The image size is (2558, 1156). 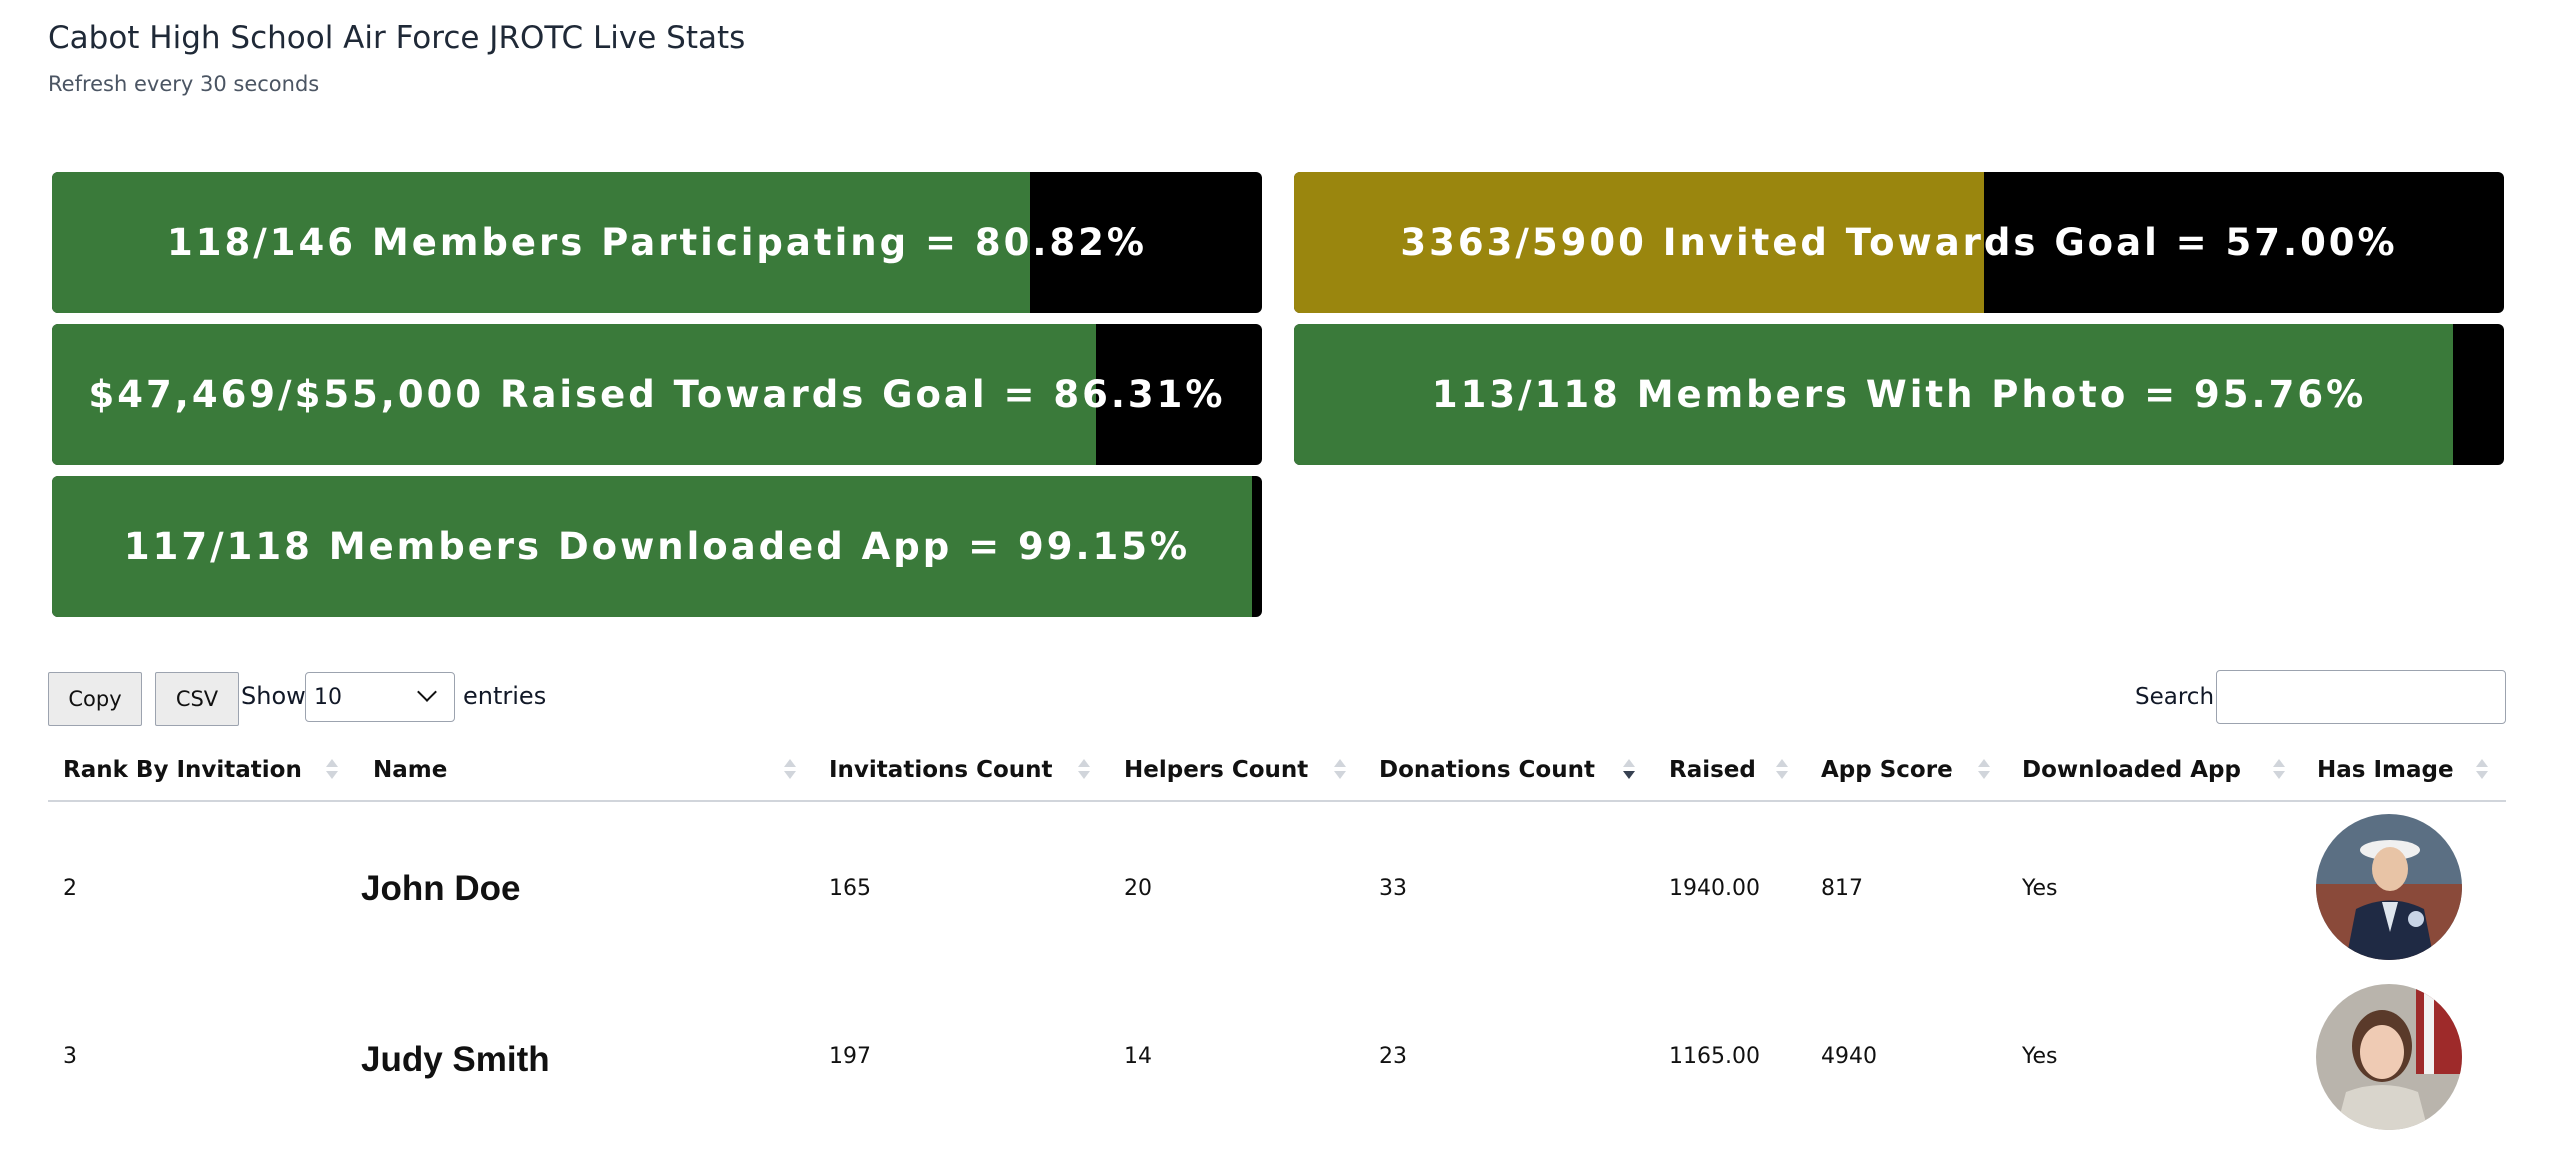 What do you see at coordinates (2178, 697) in the screenshot?
I see `search-label: Search:` at bounding box center [2178, 697].